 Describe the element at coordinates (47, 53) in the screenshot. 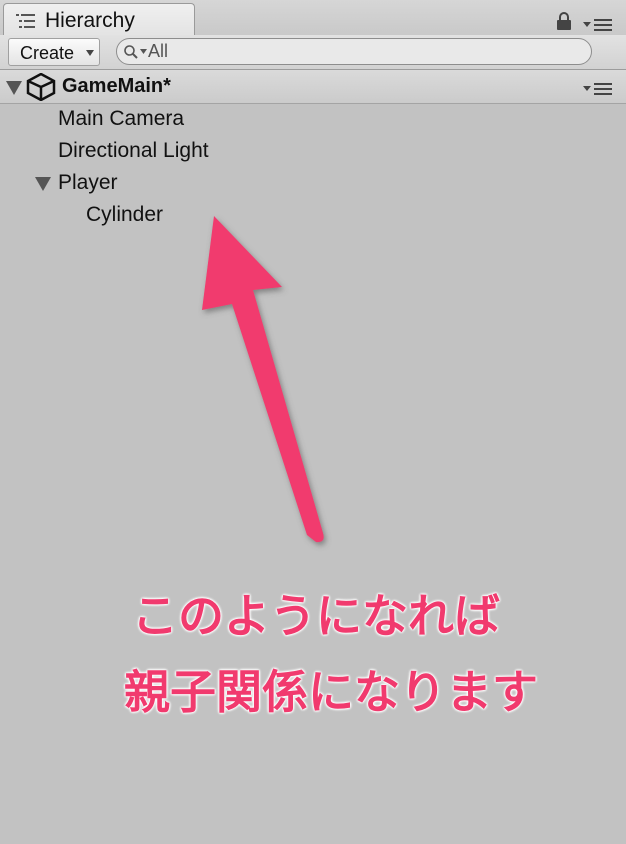

I see `create-button-label: Create` at that location.